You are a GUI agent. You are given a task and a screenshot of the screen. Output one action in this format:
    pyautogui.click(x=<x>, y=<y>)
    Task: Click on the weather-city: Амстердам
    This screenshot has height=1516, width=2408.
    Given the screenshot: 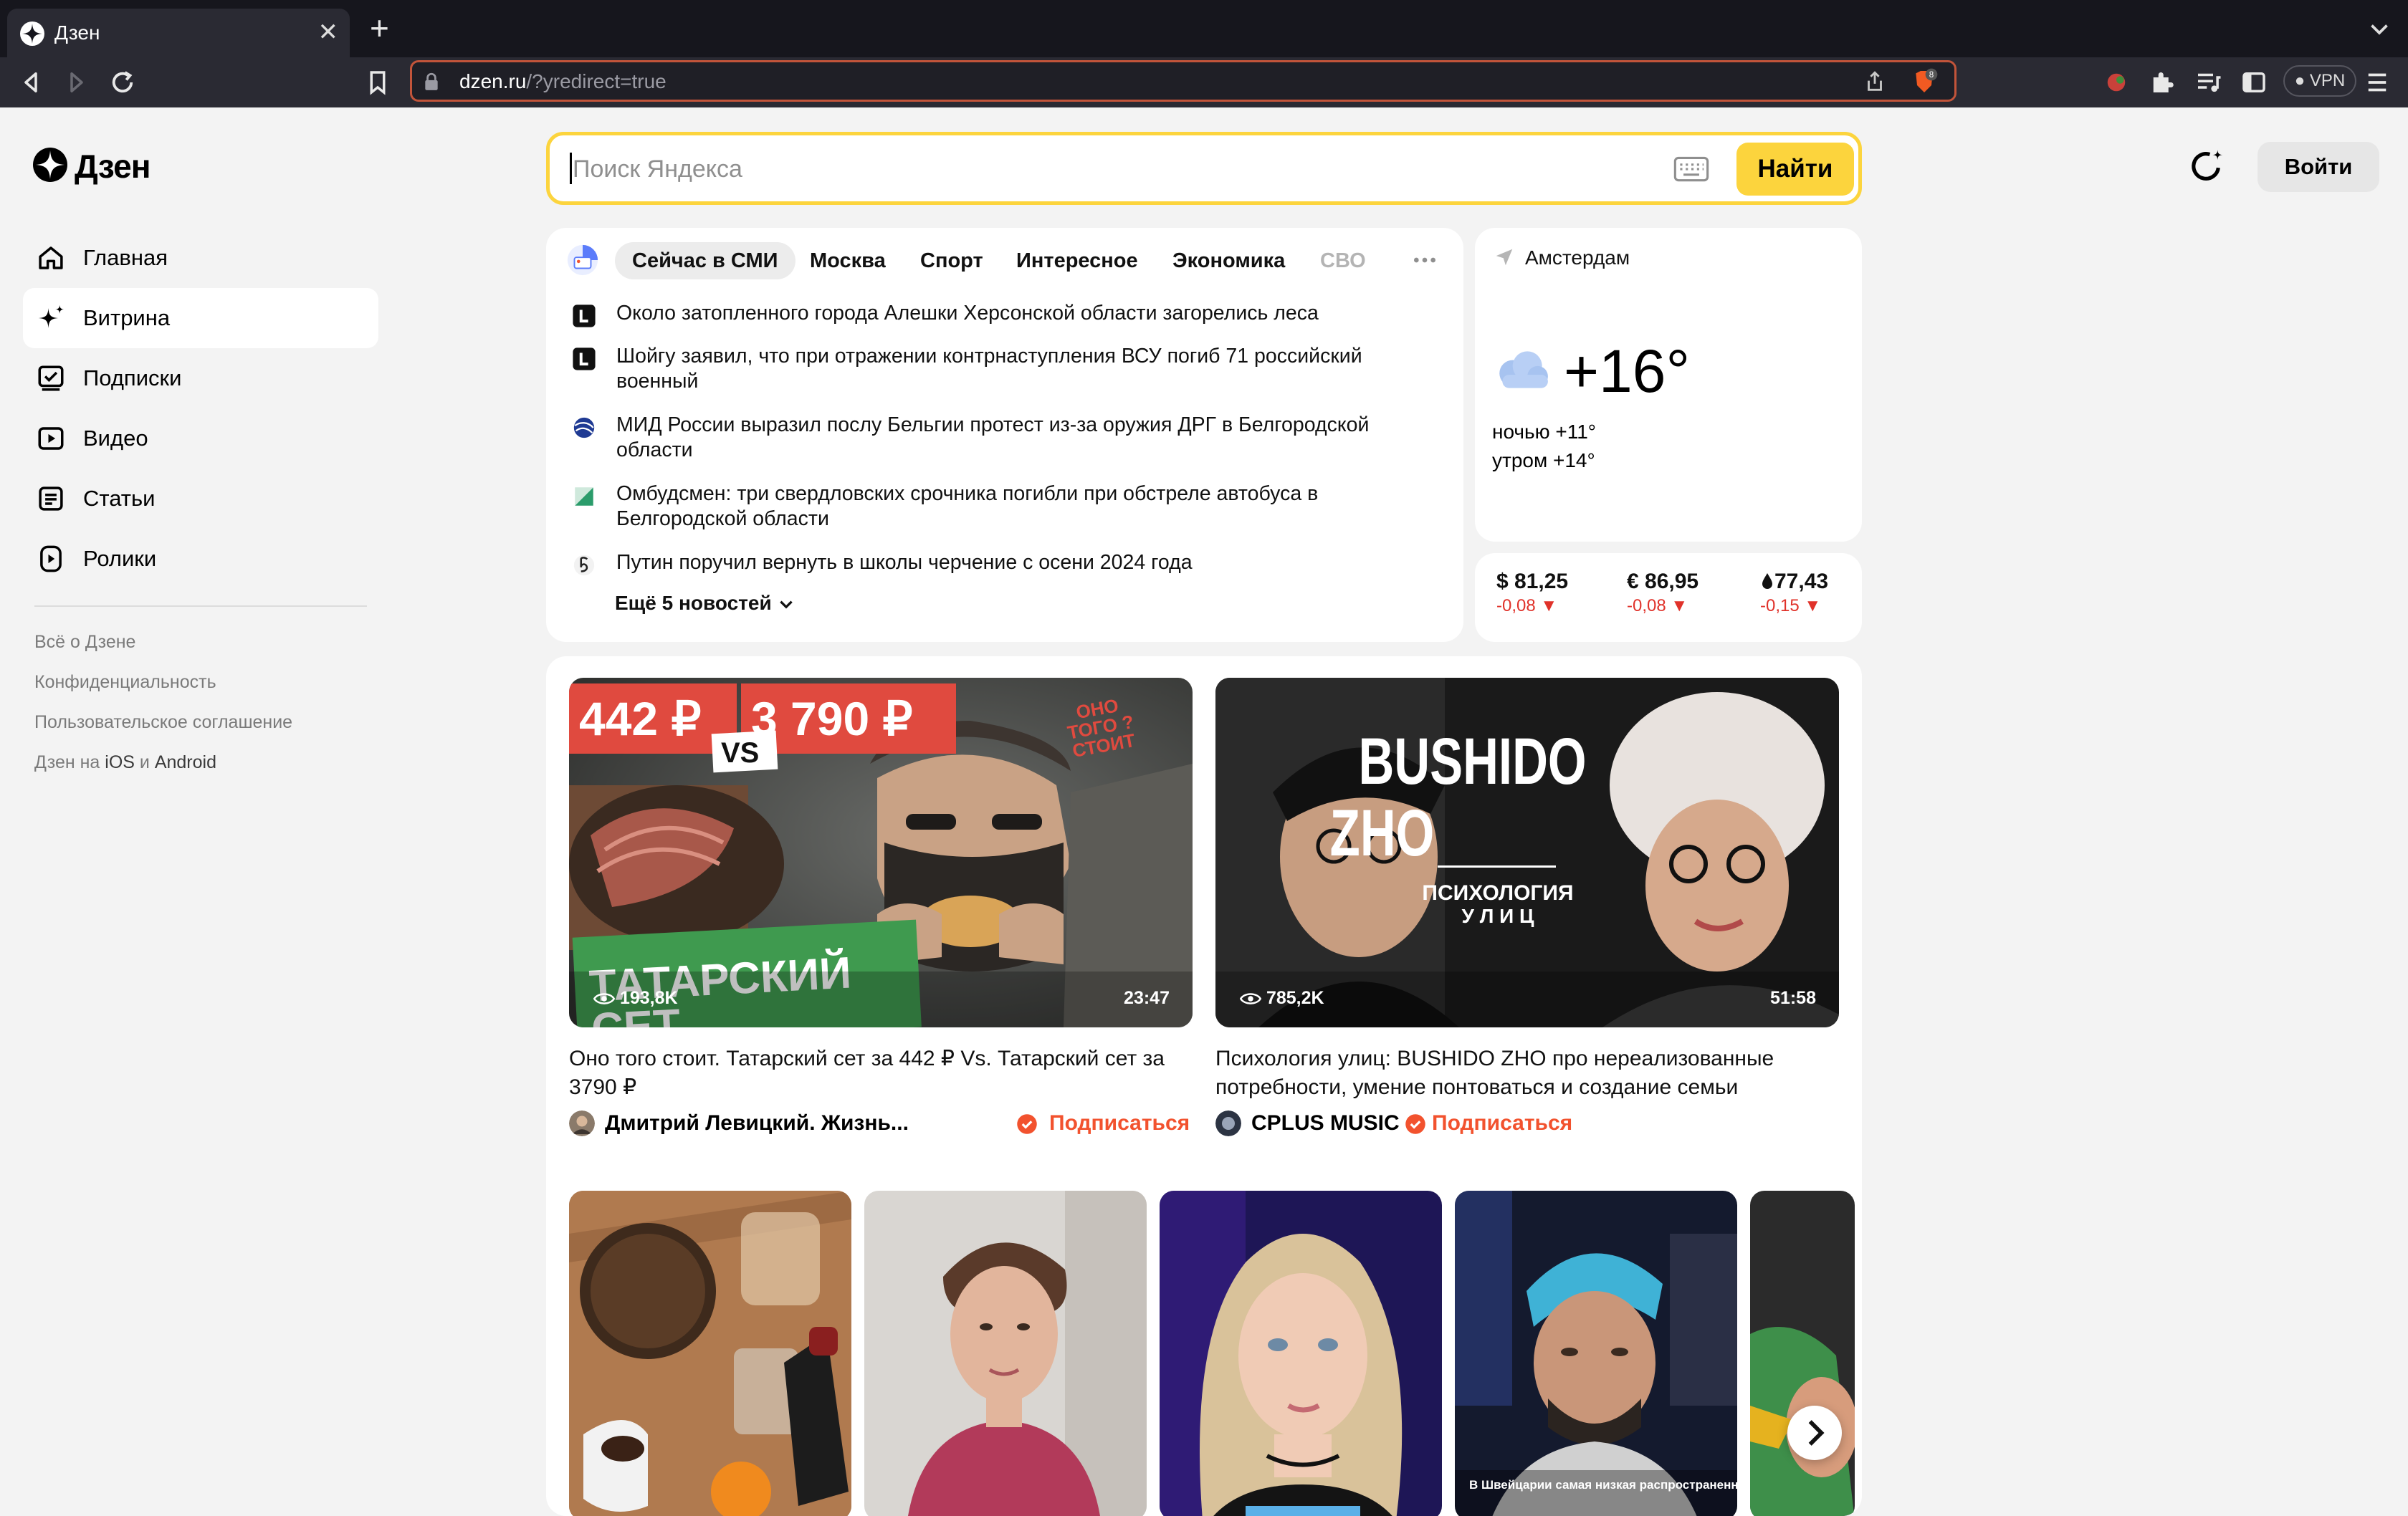 What is the action you would take?
    pyautogui.click(x=1578, y=257)
    